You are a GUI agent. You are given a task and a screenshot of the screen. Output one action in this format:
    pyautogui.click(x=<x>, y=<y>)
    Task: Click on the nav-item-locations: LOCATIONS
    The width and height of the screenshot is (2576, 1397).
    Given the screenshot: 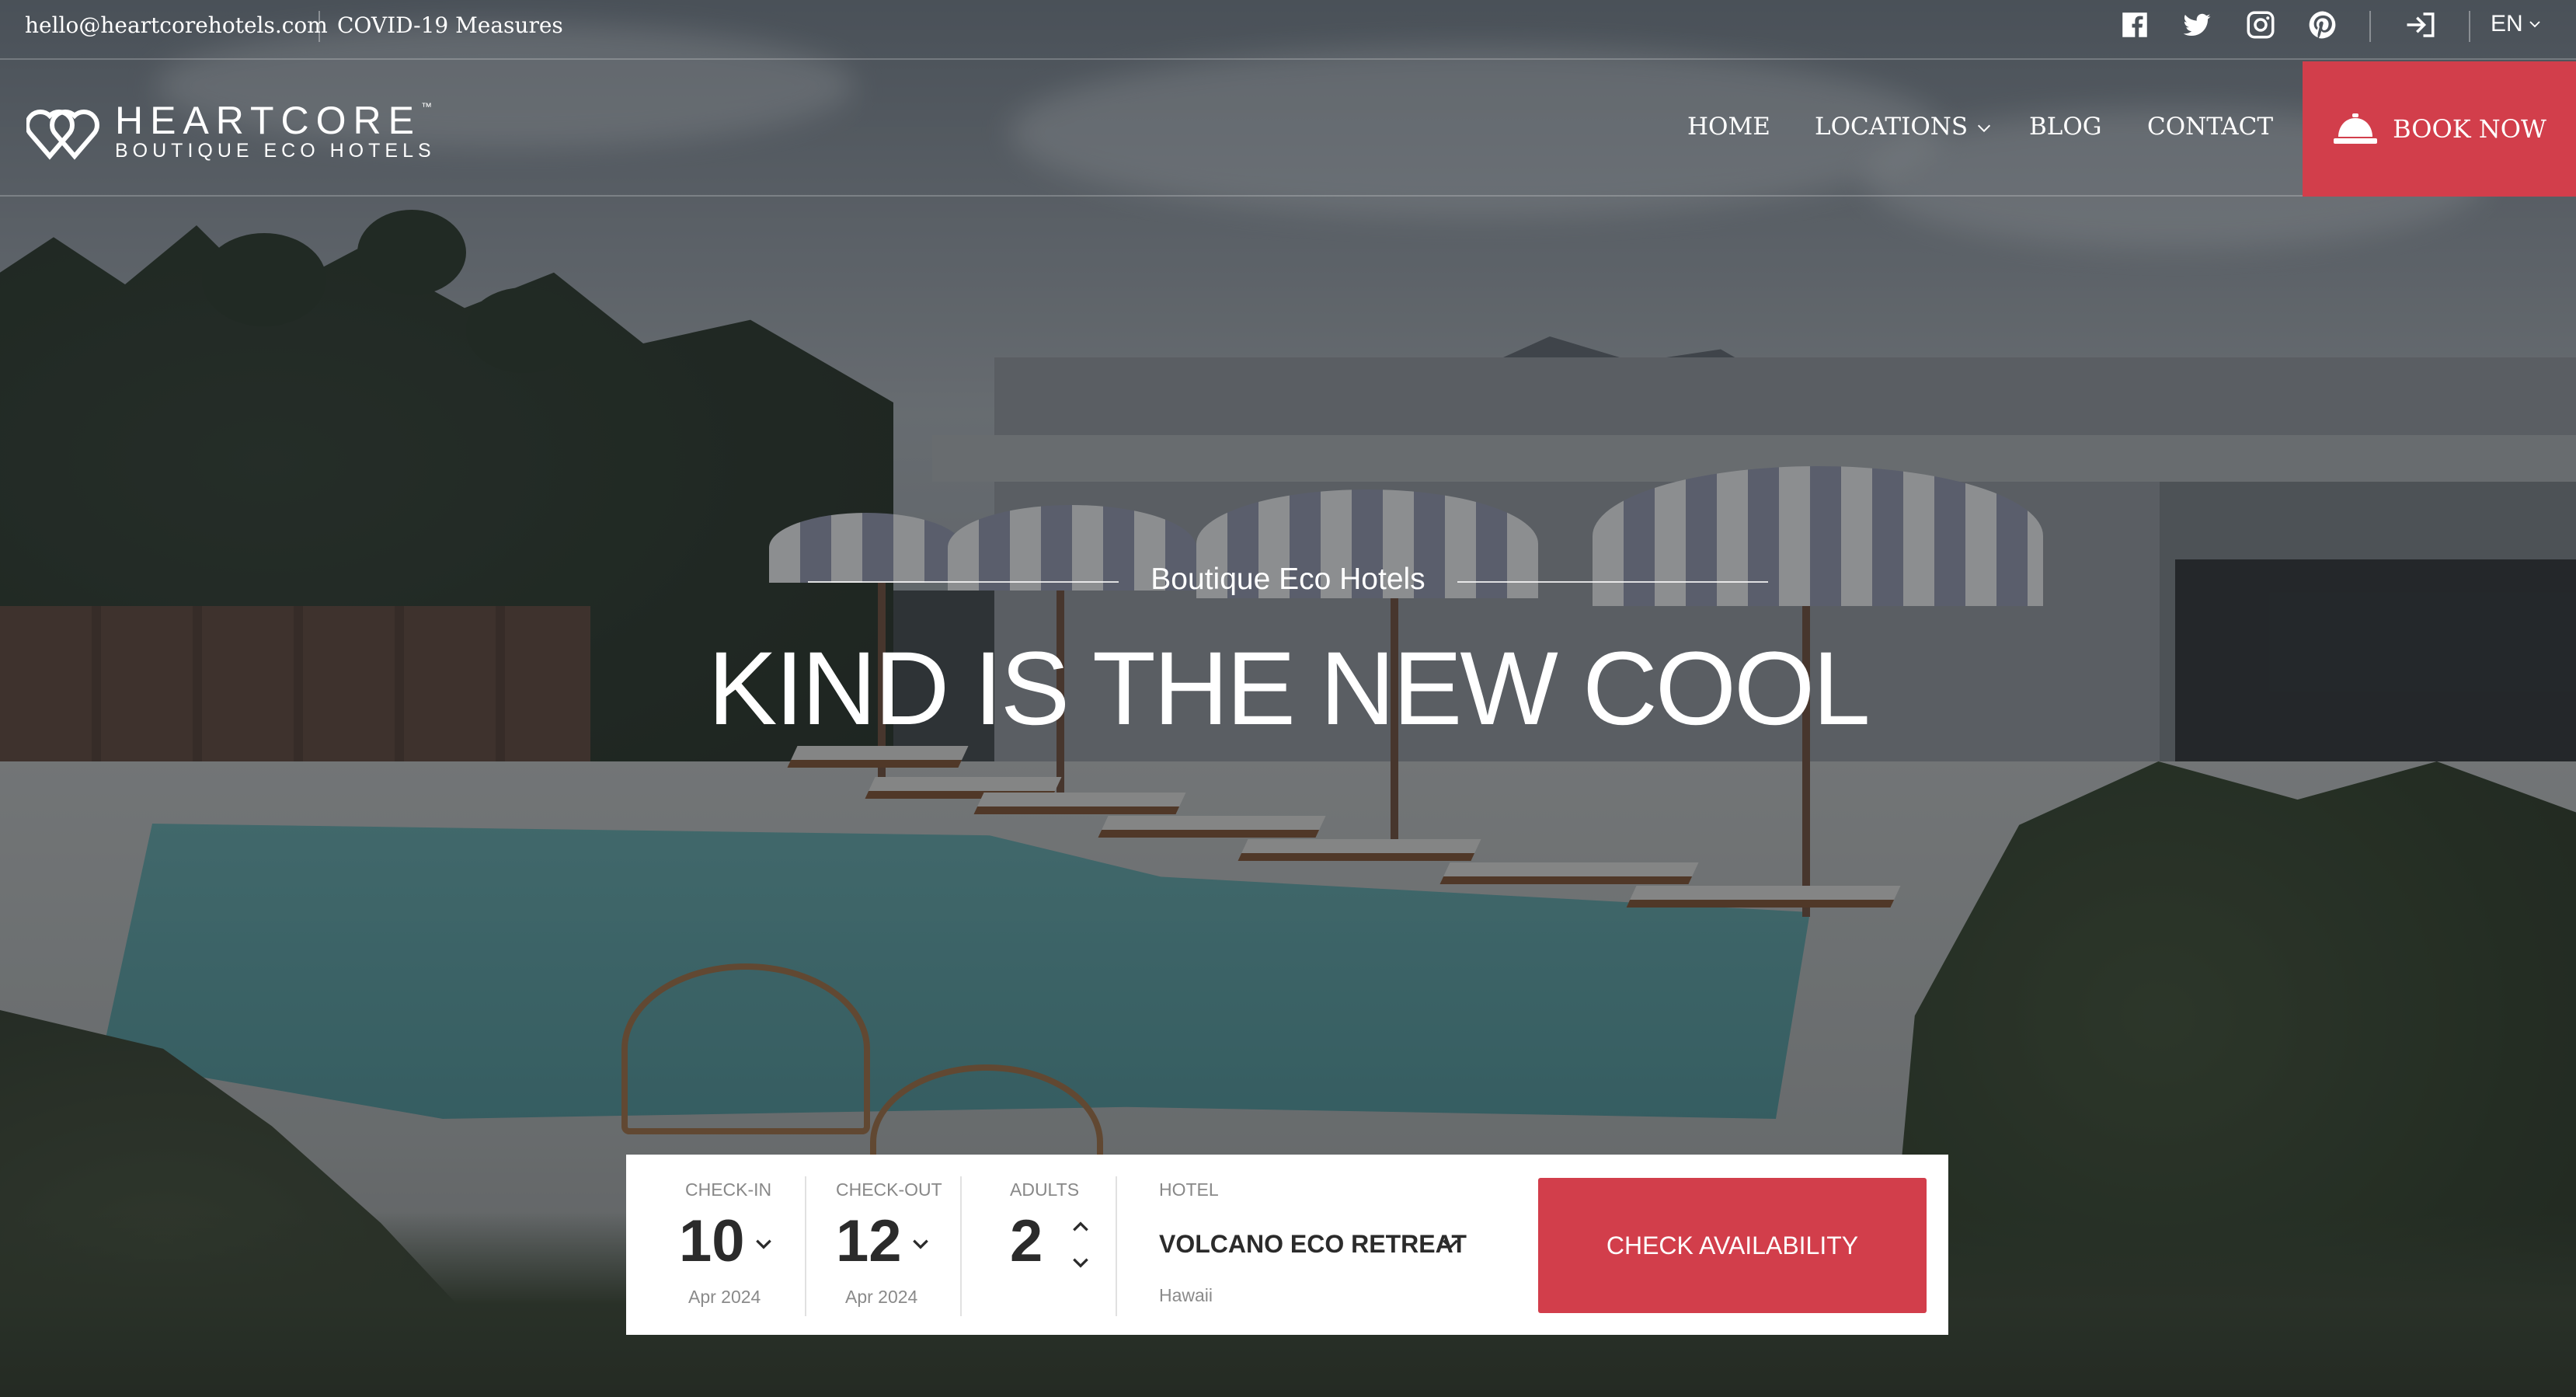 What is the action you would take?
    pyautogui.click(x=1904, y=127)
    